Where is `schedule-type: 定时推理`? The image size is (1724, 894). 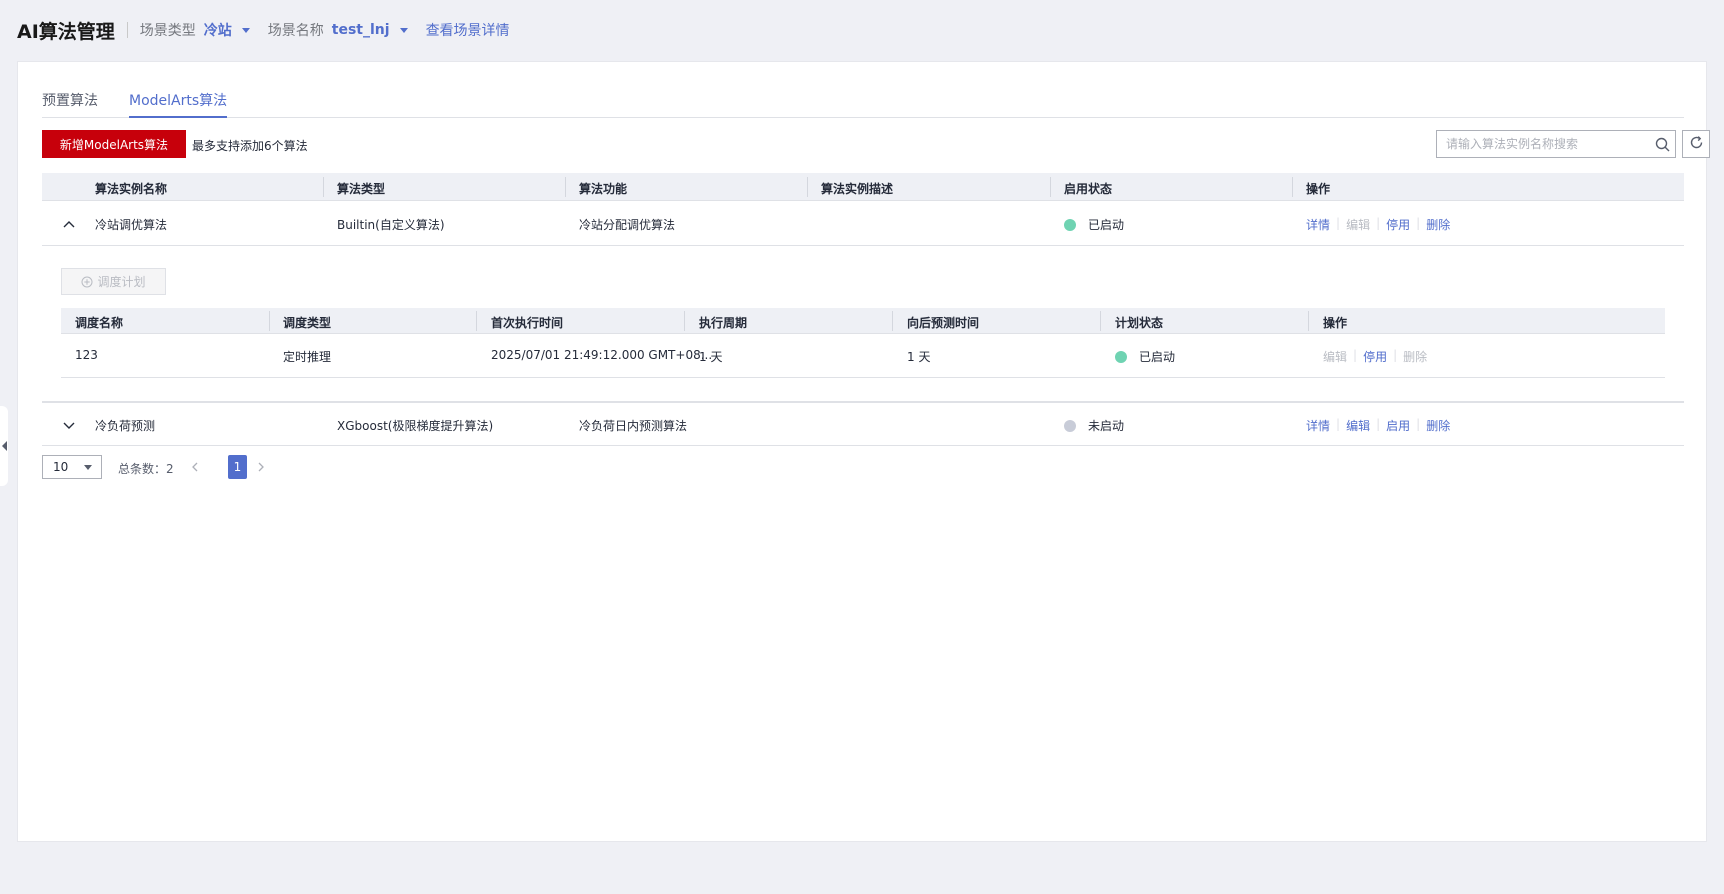
schedule-type: 定时推理 is located at coordinates (307, 357).